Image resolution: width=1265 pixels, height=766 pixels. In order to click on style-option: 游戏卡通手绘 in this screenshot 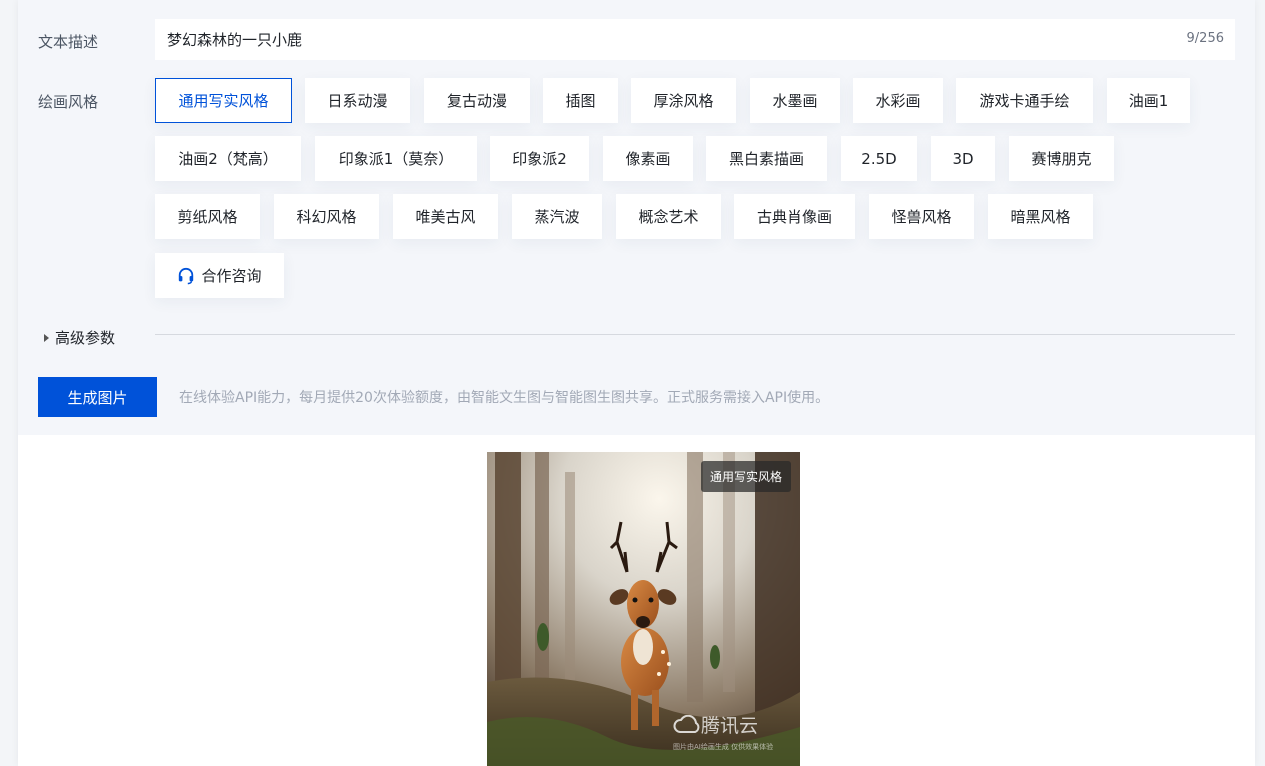, I will do `click(1024, 100)`.